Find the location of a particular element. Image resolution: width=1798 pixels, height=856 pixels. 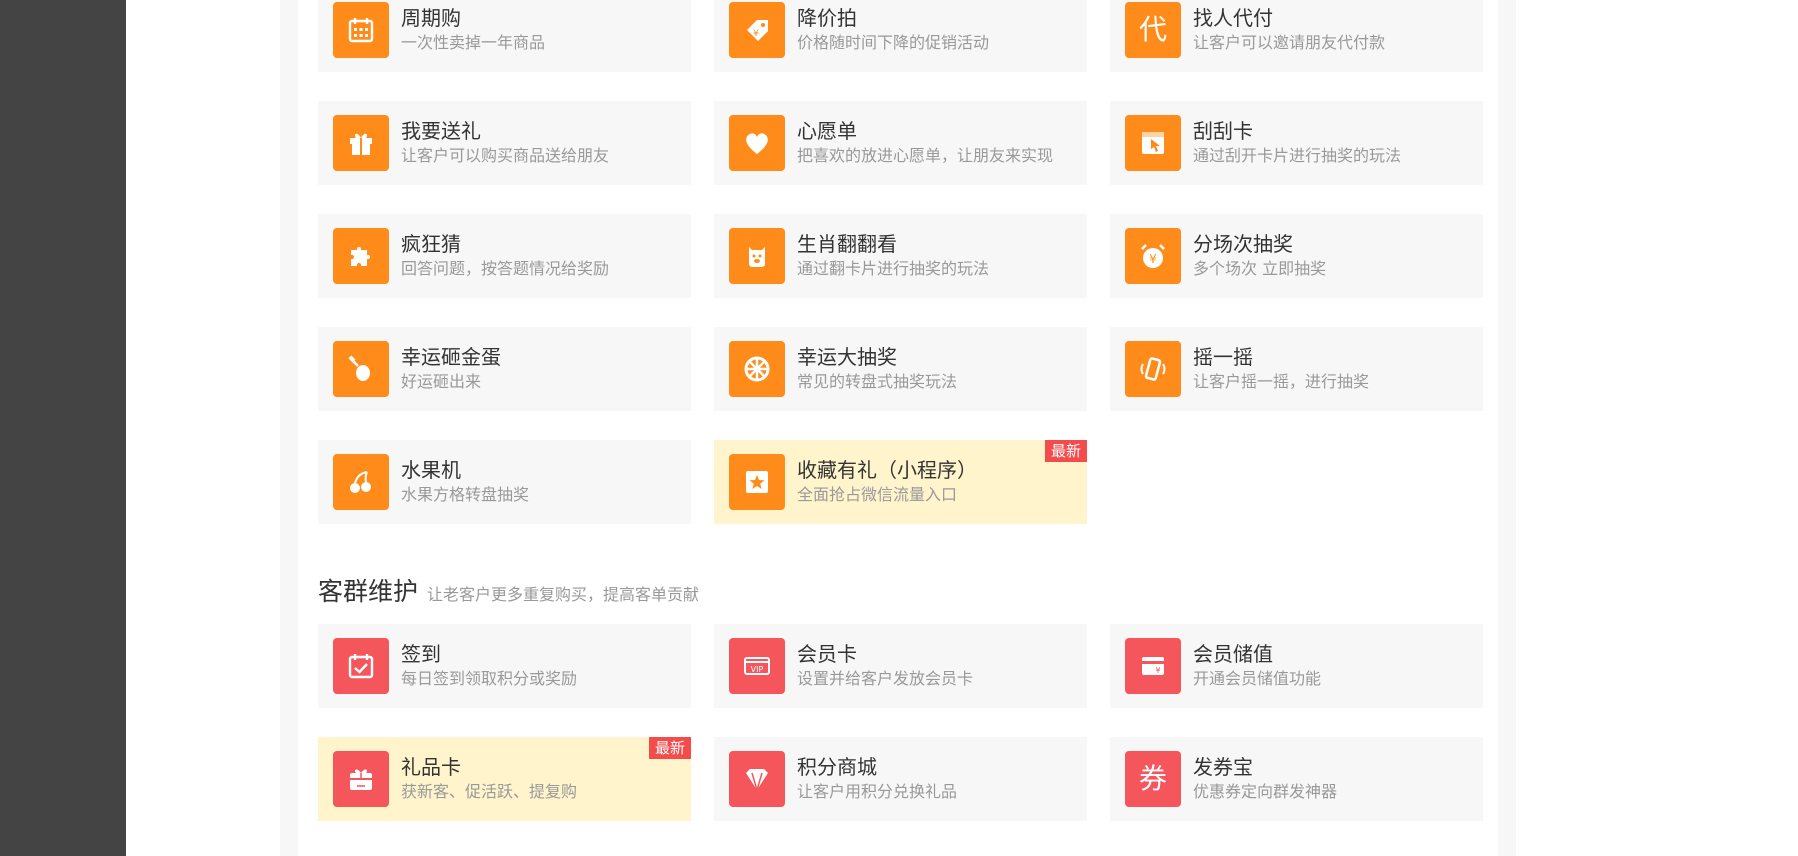

tool-title: 签到 is located at coordinates (421, 654).